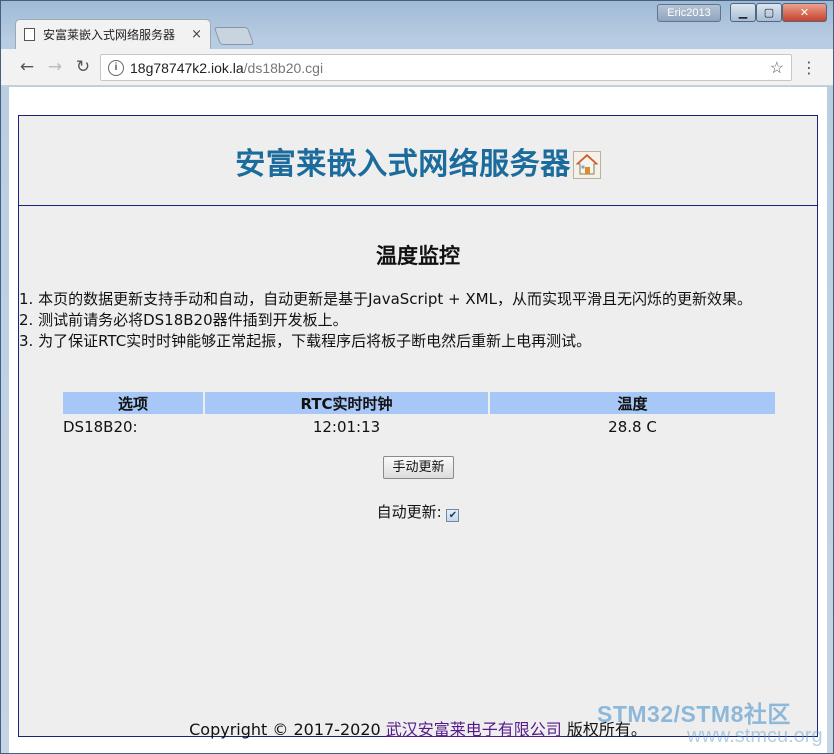 This screenshot has width=834, height=754. I want to click on site-title: 安富莱嵌入式网络服务器, so click(418, 161).